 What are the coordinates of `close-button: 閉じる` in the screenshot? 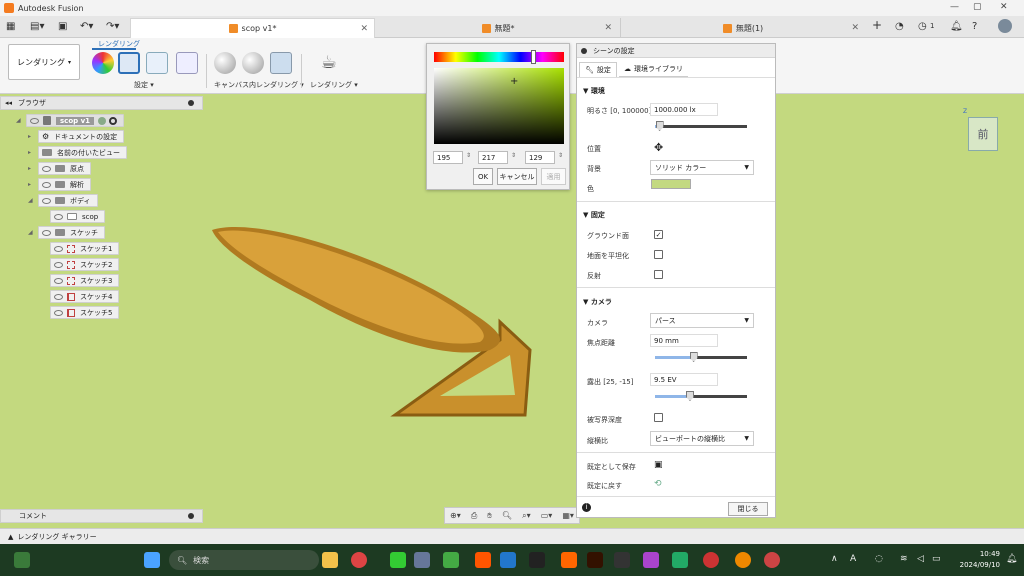 It's located at (748, 509).